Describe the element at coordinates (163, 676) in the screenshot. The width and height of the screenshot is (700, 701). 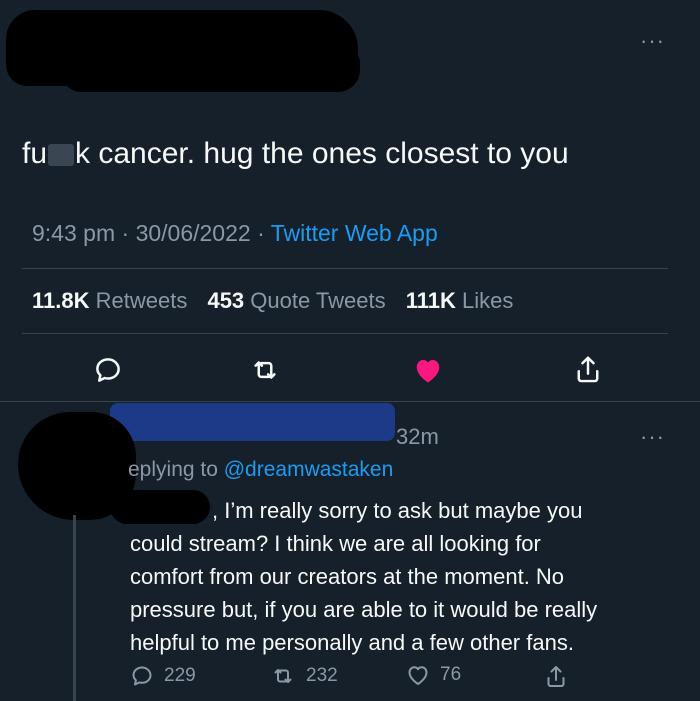
I see `reply-reply-button: 229` at that location.